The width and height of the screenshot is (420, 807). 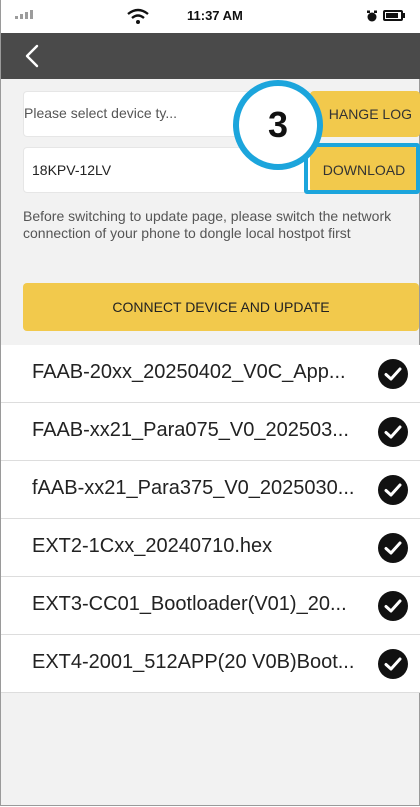 I want to click on status-time: 11:37 AM, so click(x=215, y=15).